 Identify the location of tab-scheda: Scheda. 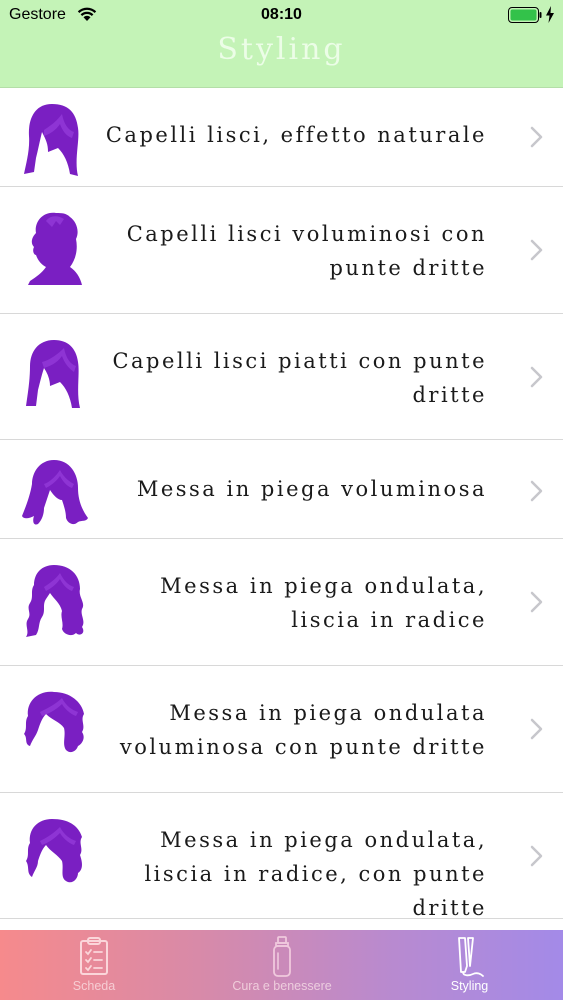
(94, 965).